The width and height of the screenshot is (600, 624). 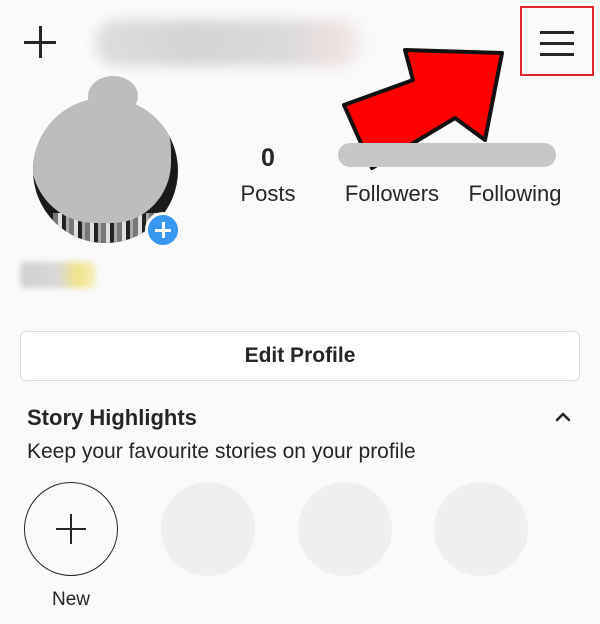 I want to click on followers-label: Followers, so click(x=392, y=194).